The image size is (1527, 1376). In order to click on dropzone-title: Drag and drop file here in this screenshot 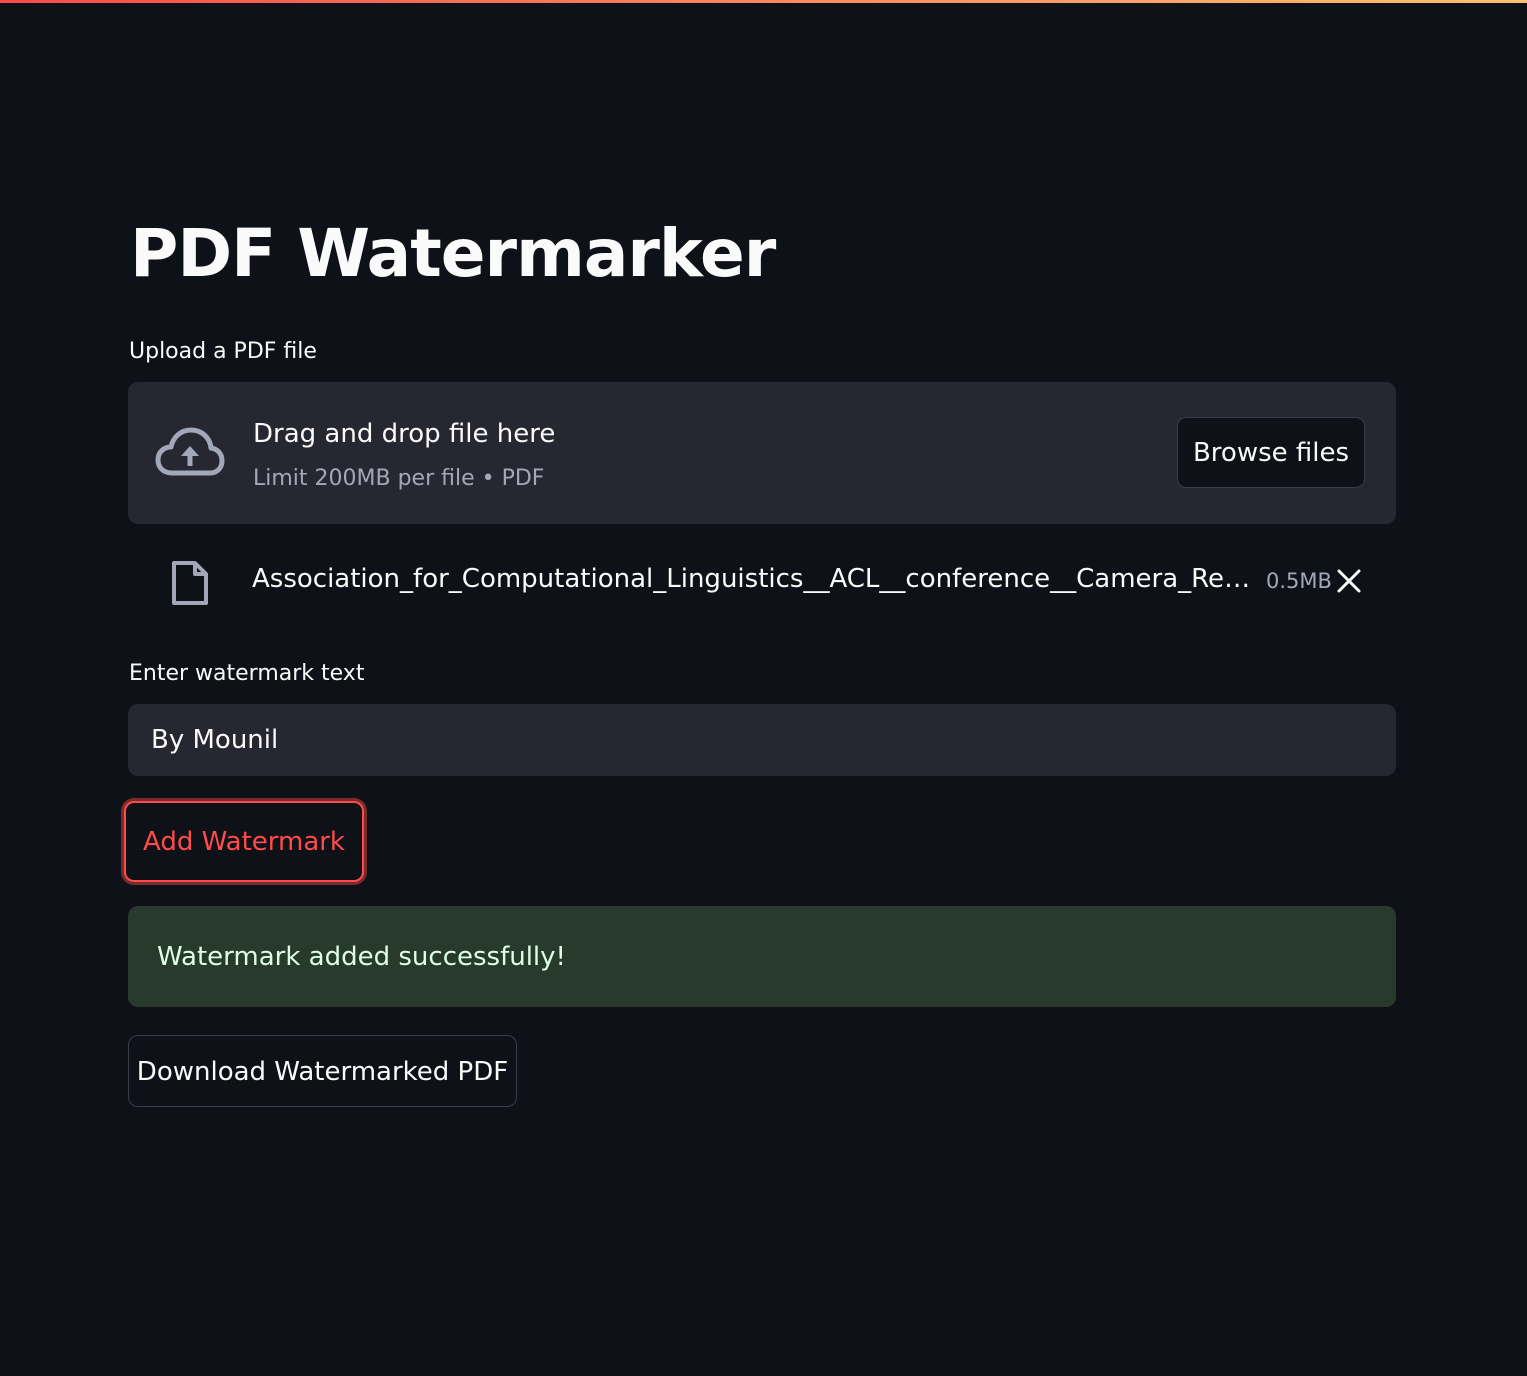, I will do `click(404, 434)`.